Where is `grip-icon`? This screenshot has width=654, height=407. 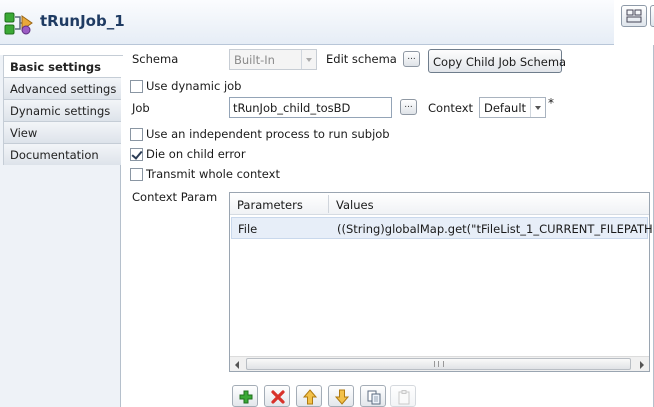
grip-icon is located at coordinates (439, 364).